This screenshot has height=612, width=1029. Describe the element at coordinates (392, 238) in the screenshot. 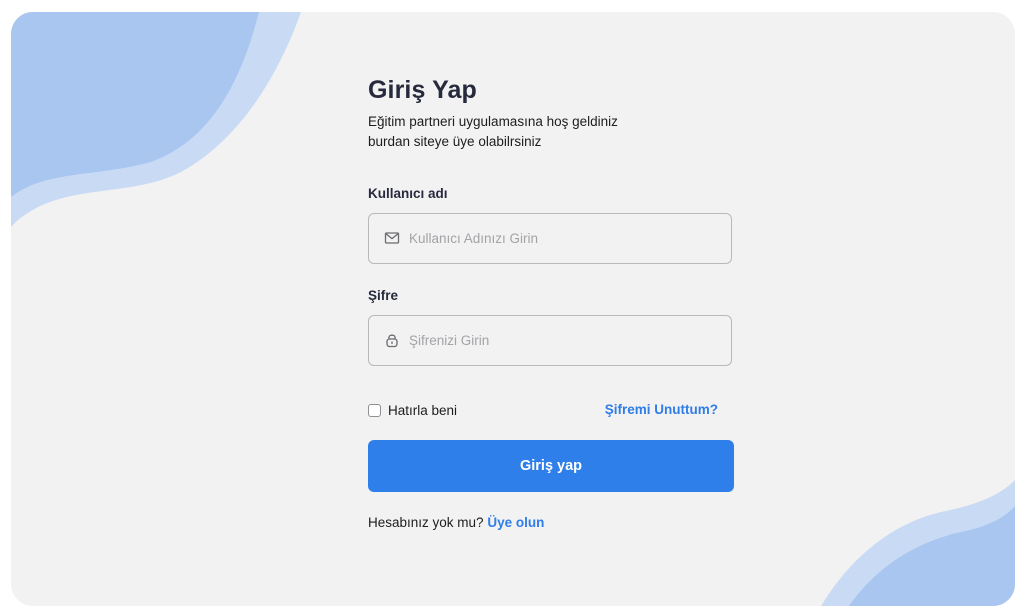

I see `mail-icon` at that location.